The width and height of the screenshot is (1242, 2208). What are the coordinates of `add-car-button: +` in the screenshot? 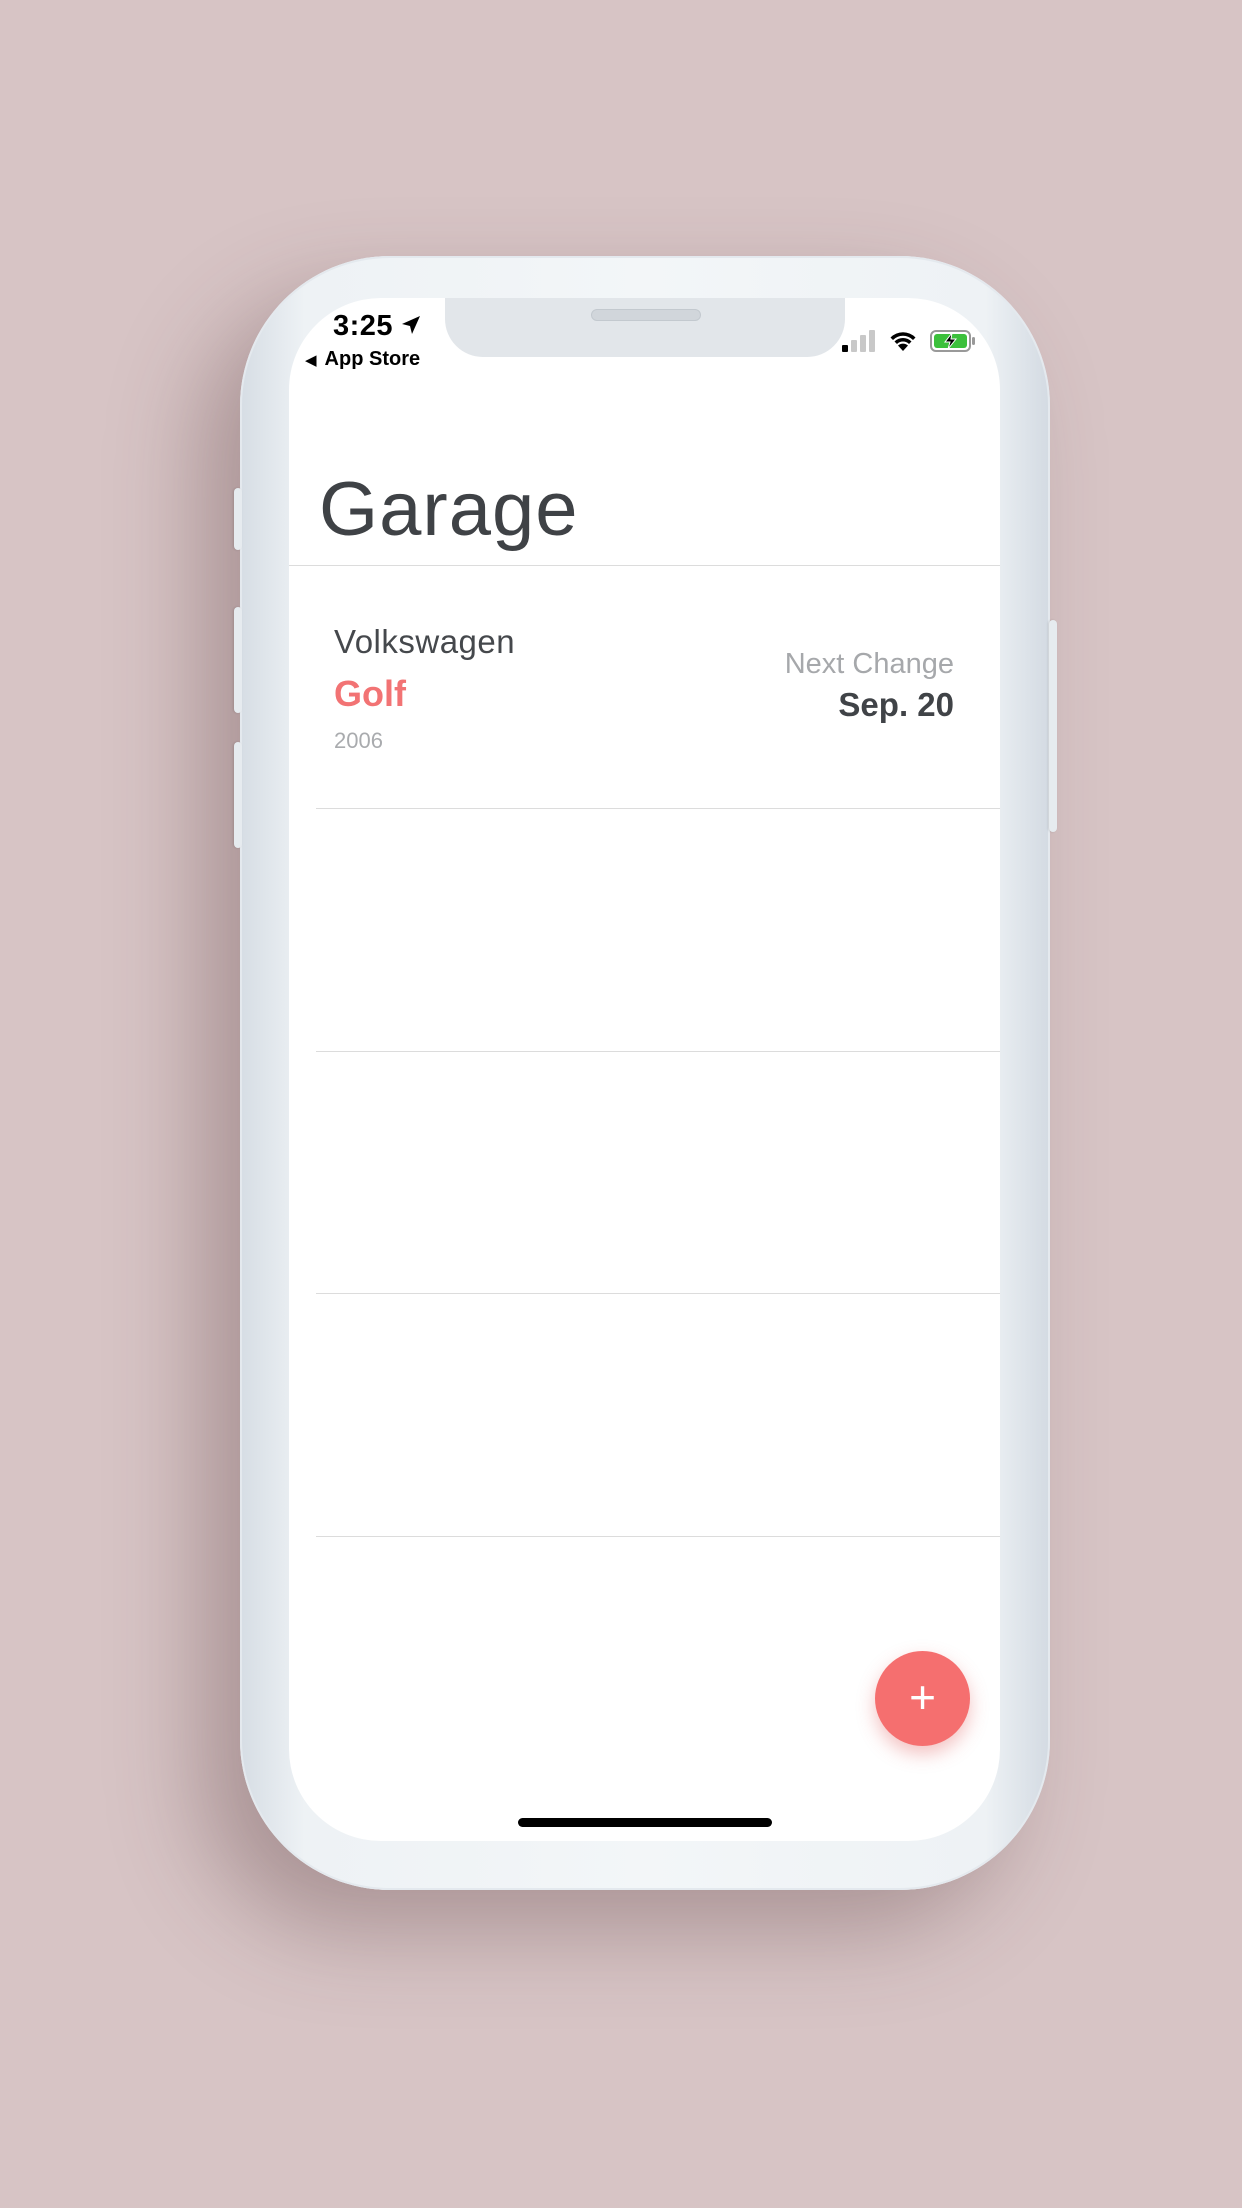 It's located at (922, 1698).